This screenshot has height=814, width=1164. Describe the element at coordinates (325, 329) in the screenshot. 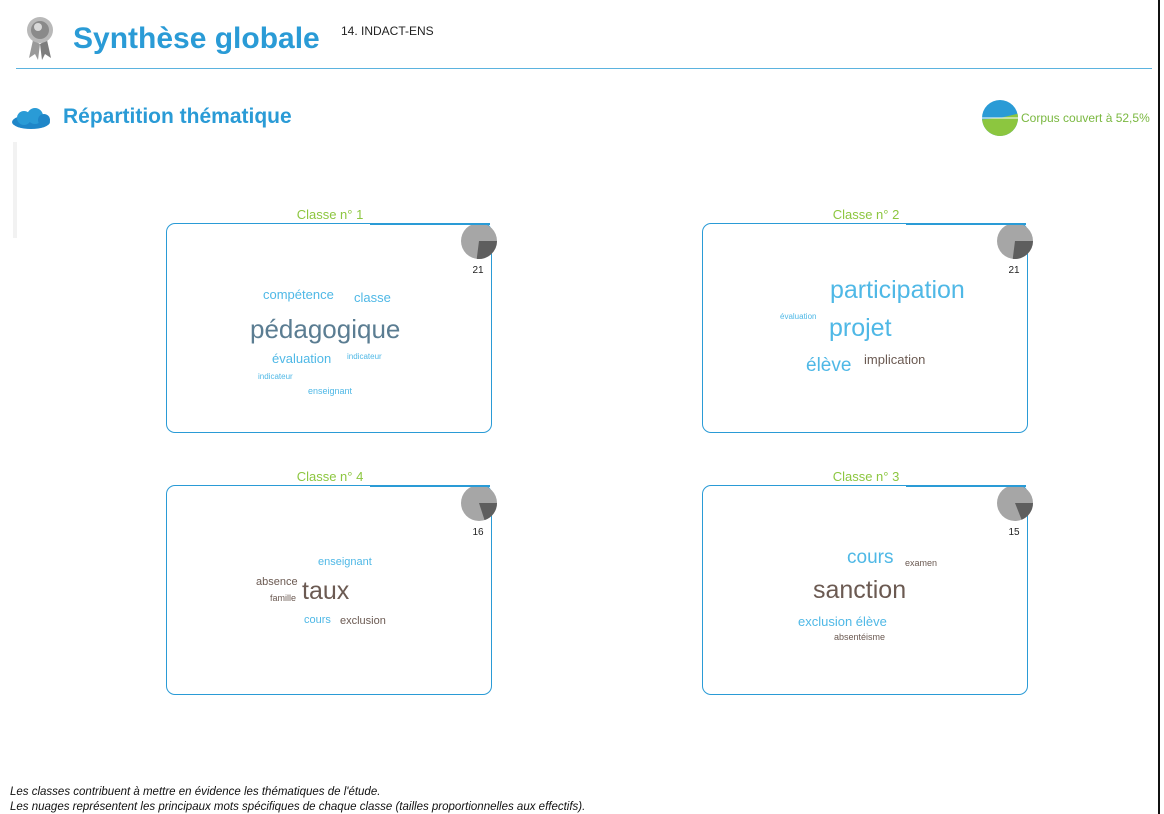

I see `cloud-word: pédagogique` at that location.